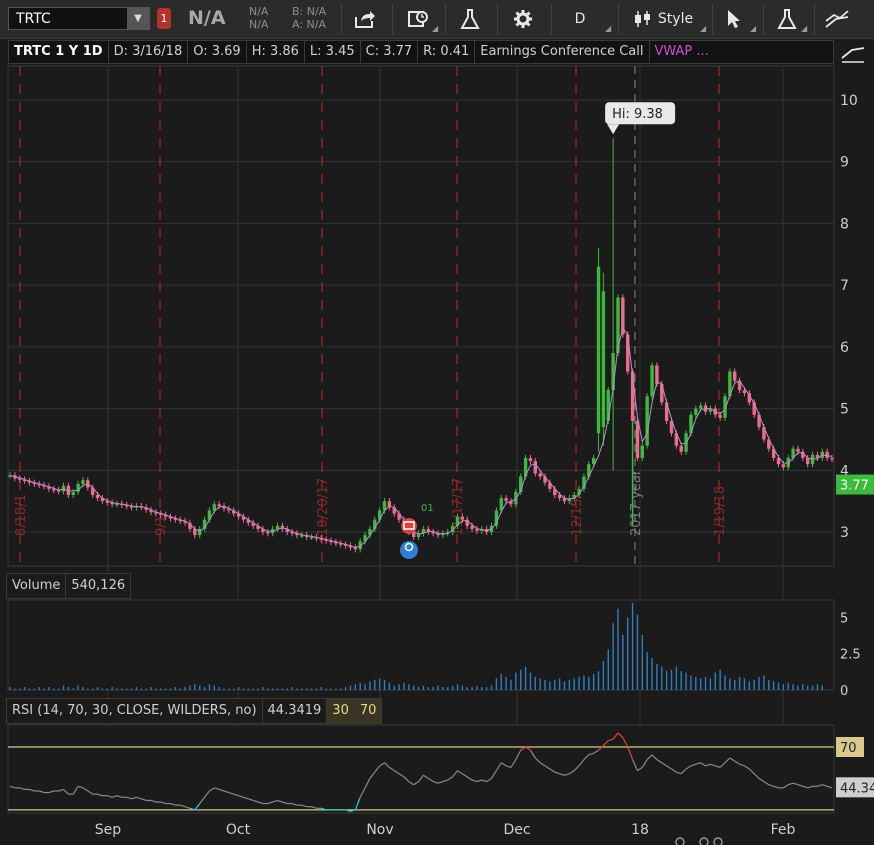 This screenshot has width=874, height=845. Describe the element at coordinates (37, 586) in the screenshot. I see `volume-label: Volume` at that location.